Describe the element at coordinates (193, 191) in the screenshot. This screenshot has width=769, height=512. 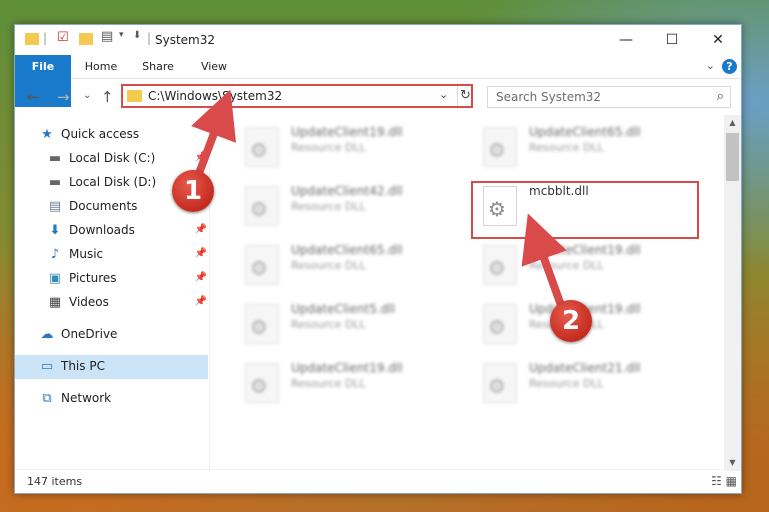
I see `step-marker-1: 1` at that location.